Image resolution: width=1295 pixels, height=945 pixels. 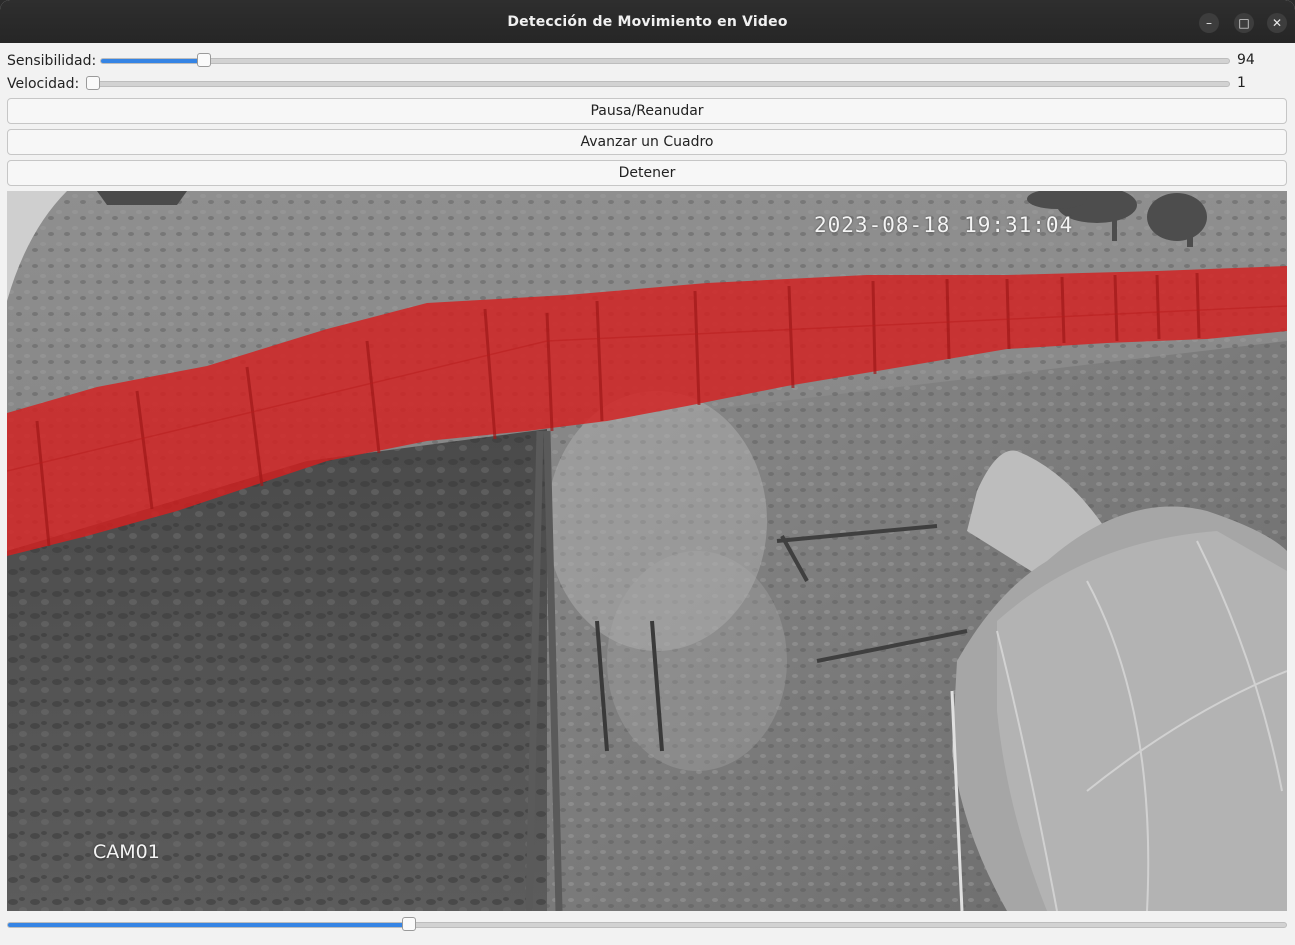 I want to click on close-icon: ✕, so click(x=1277, y=23).